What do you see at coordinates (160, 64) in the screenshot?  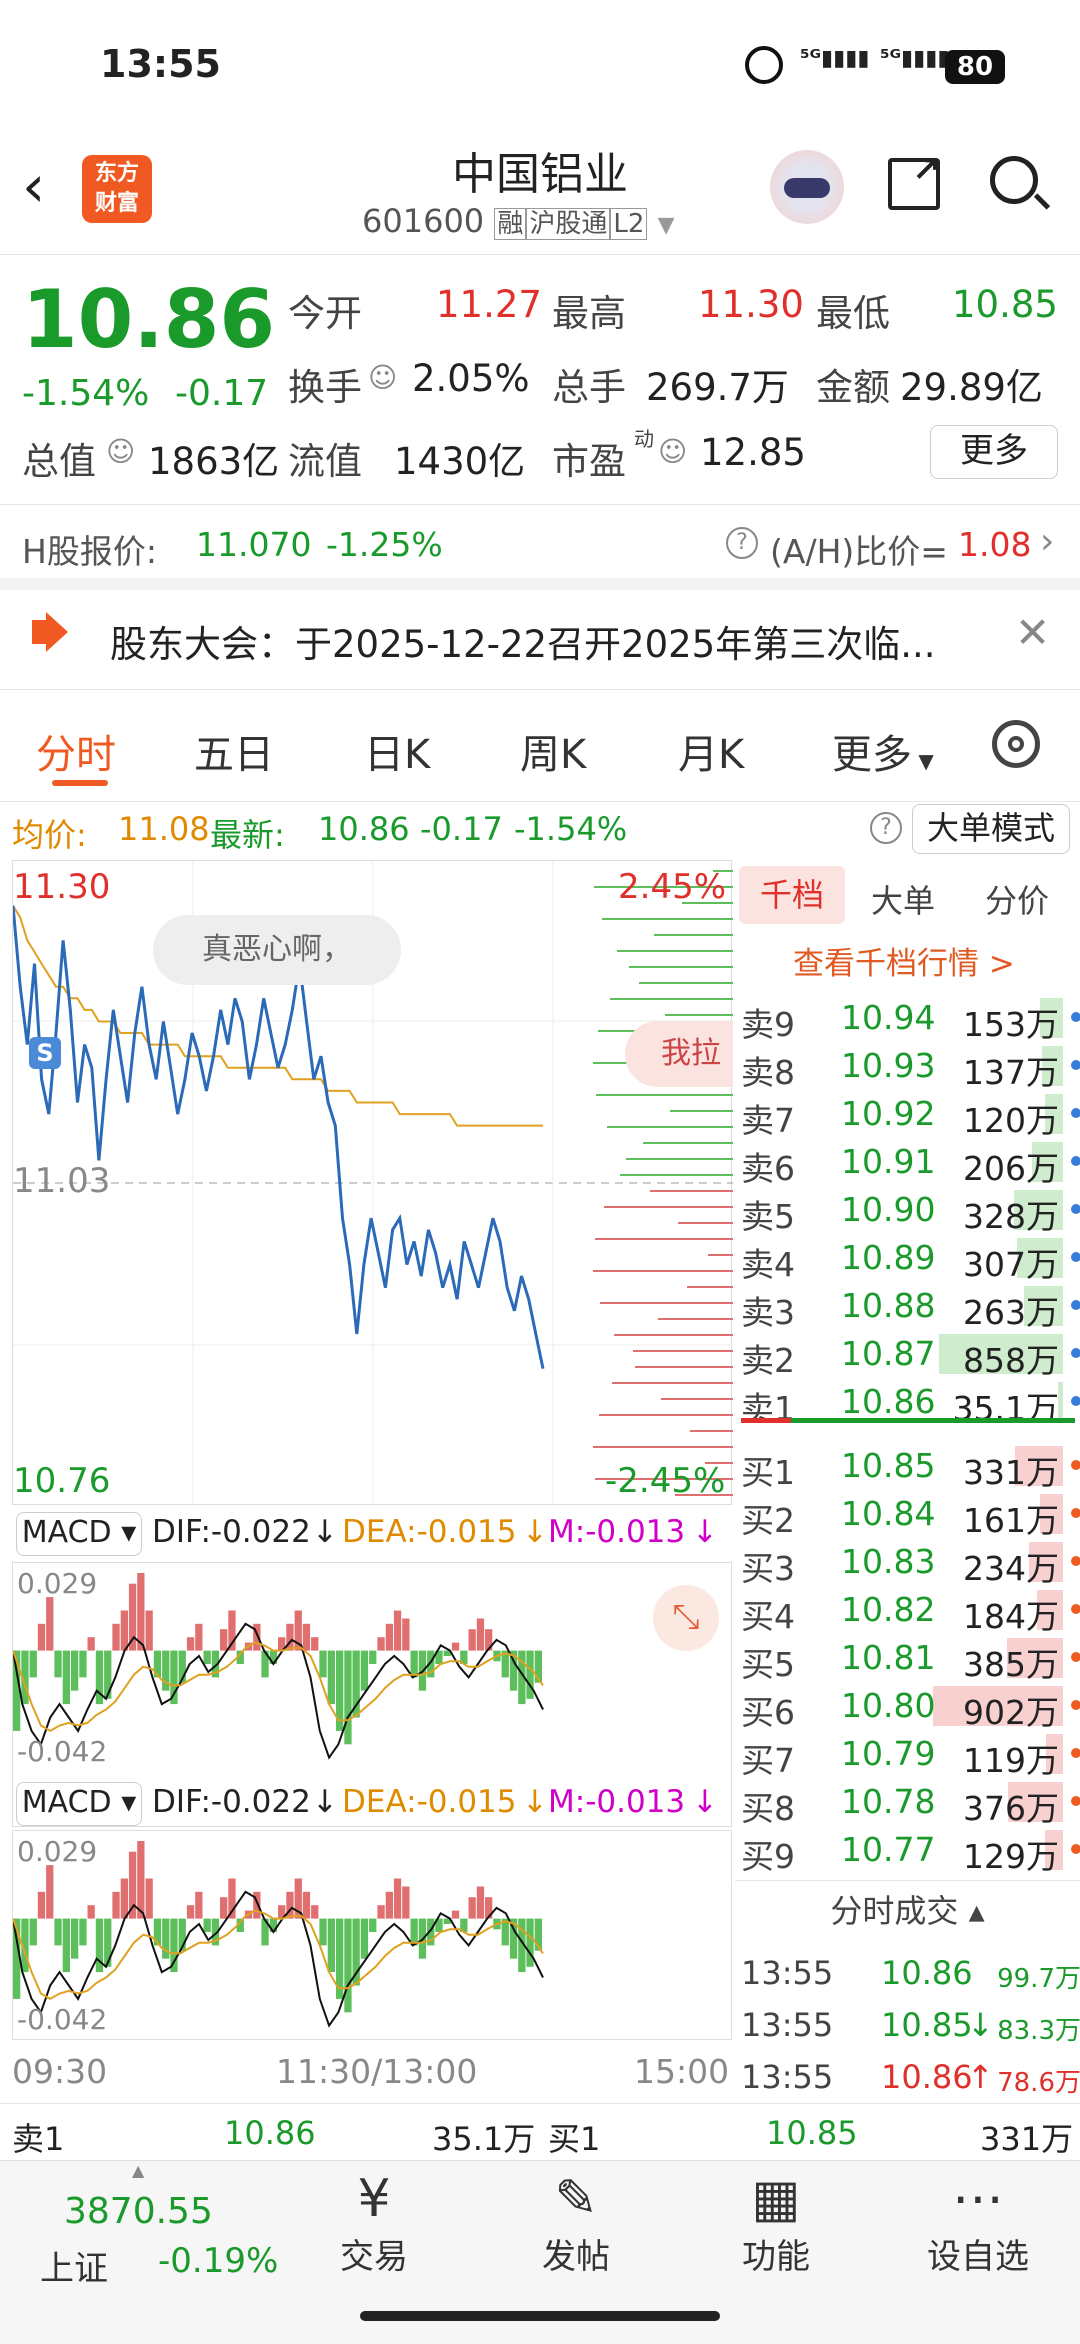 I see `status-time: 13:55` at bounding box center [160, 64].